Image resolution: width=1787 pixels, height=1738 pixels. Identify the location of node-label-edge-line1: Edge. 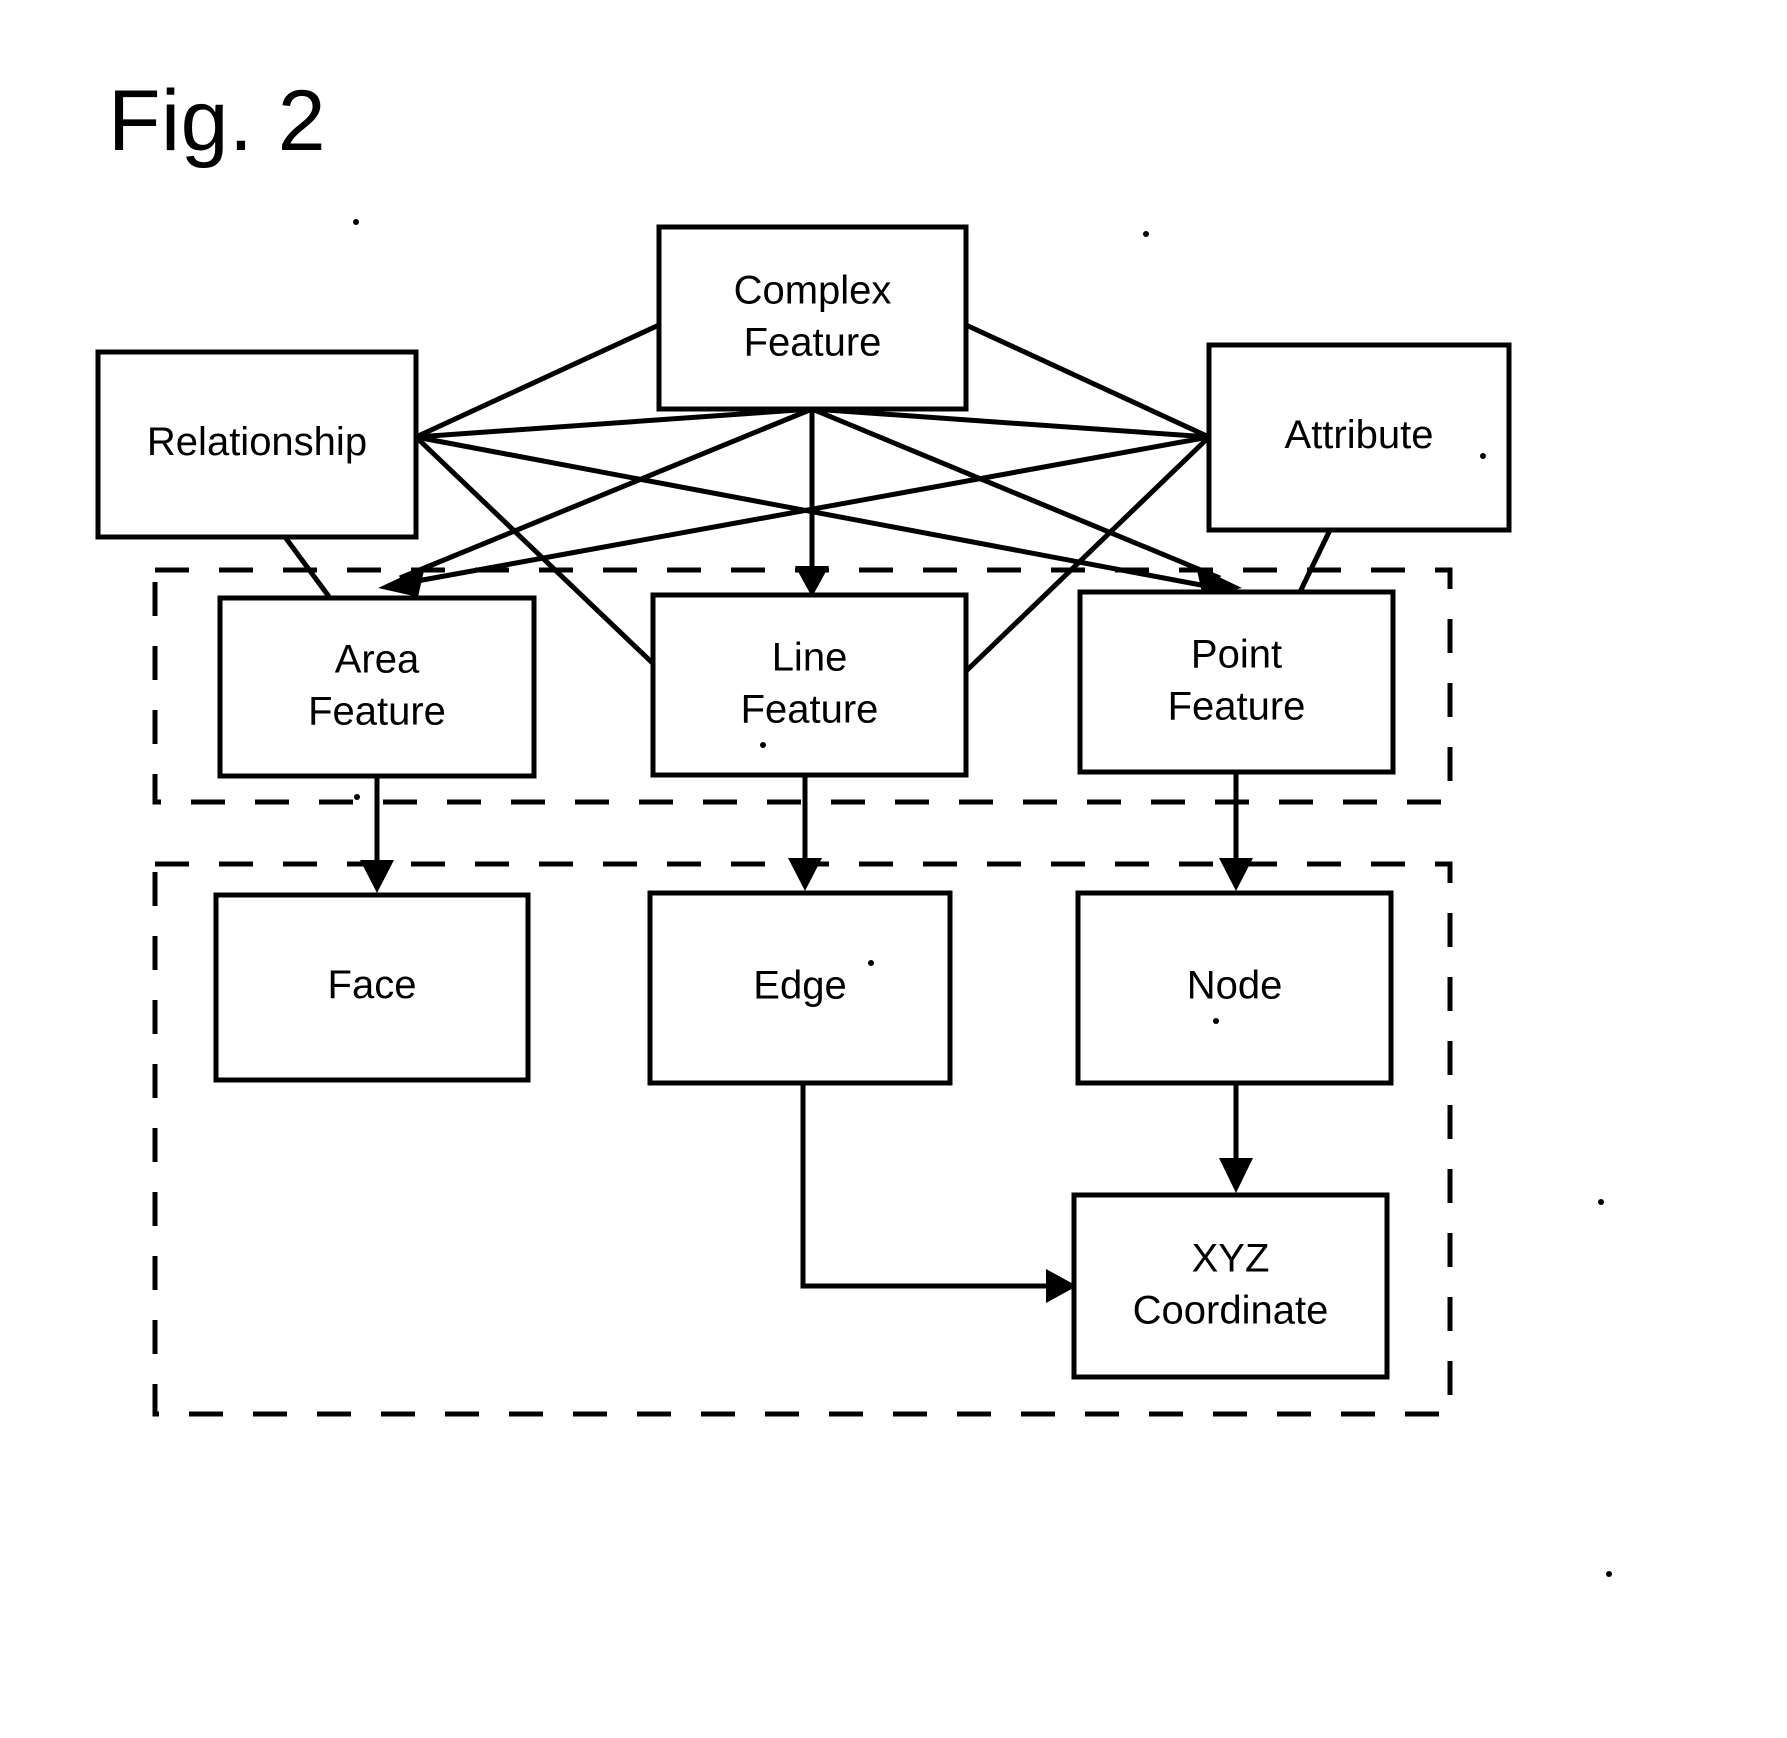
(799, 986).